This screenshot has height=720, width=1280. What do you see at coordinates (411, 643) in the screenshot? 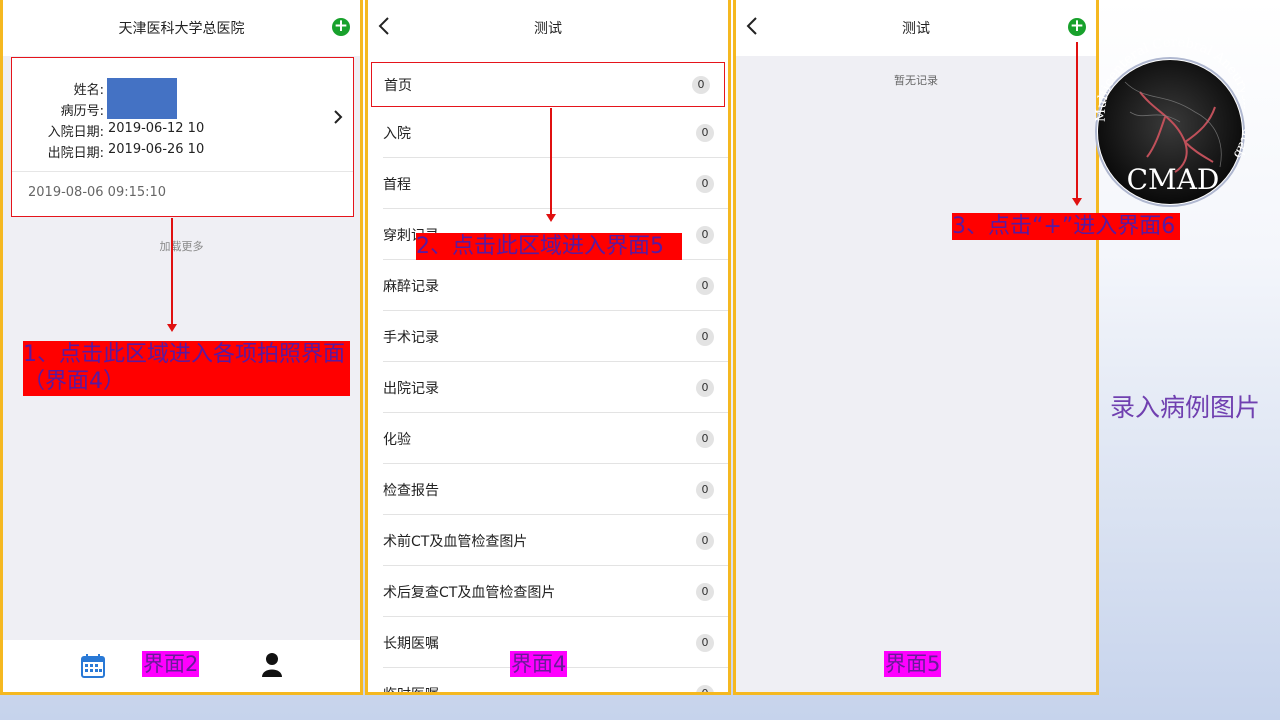
I see `list-item-label: 长期医嘱` at bounding box center [411, 643].